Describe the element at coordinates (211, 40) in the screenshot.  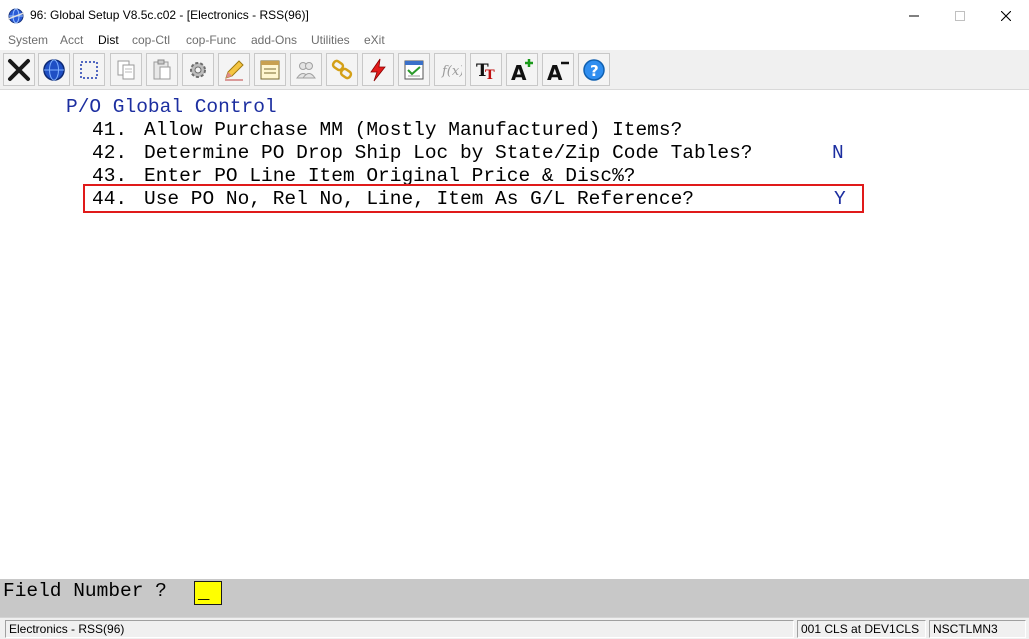
I see `menu-cop-func: cop-Func` at that location.